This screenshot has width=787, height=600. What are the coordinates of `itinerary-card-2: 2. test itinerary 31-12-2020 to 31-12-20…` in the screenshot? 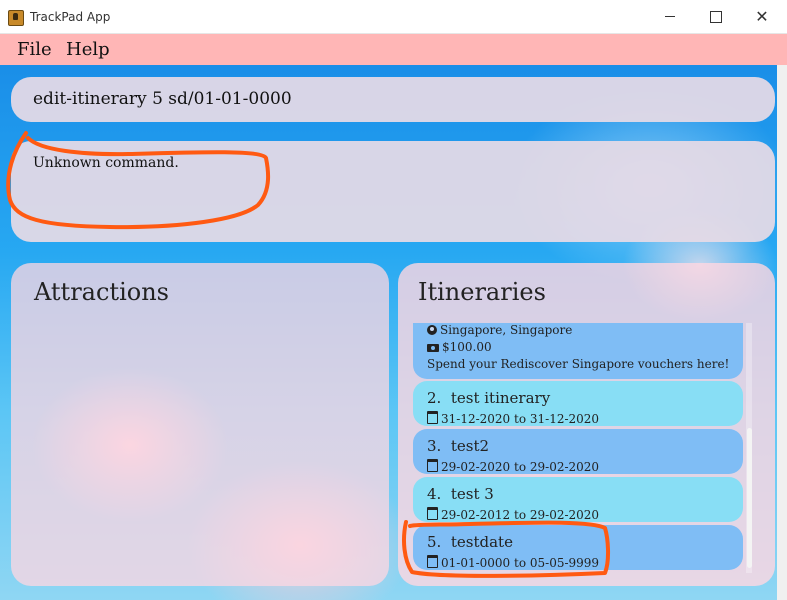 It's located at (578, 403).